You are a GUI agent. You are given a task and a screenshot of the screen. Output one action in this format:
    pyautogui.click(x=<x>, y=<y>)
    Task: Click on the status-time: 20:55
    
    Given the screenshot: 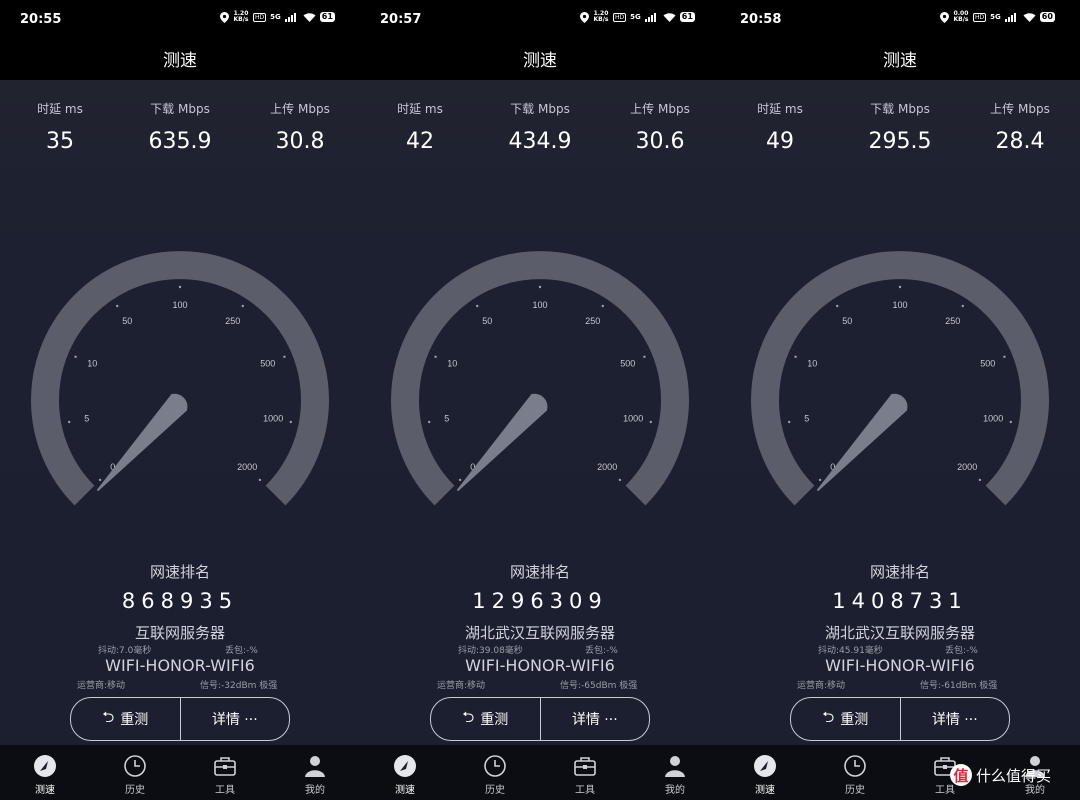 What is the action you would take?
    pyautogui.click(x=41, y=19)
    